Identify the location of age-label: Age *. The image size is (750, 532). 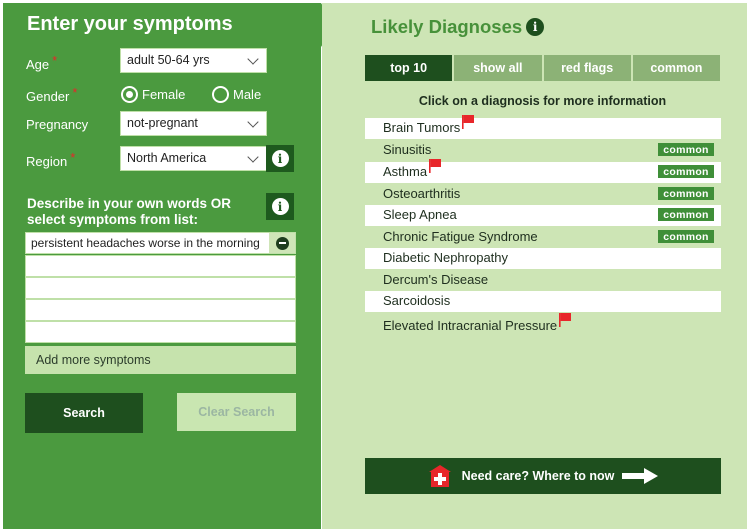
(41, 62).